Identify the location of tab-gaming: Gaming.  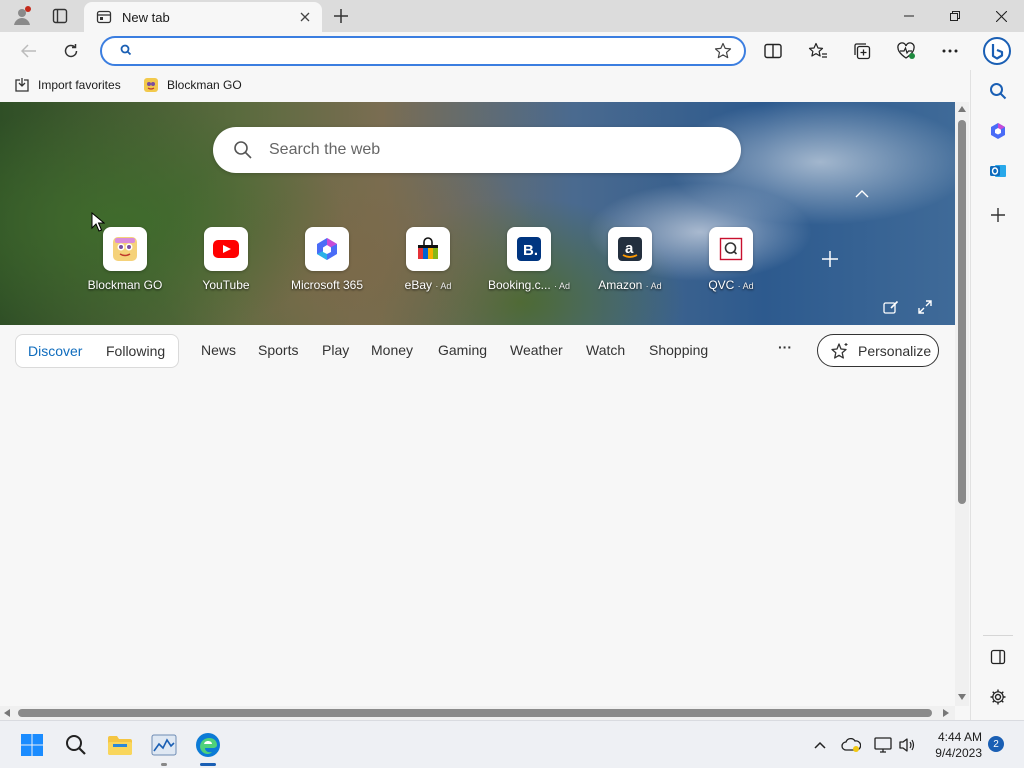
(462, 350).